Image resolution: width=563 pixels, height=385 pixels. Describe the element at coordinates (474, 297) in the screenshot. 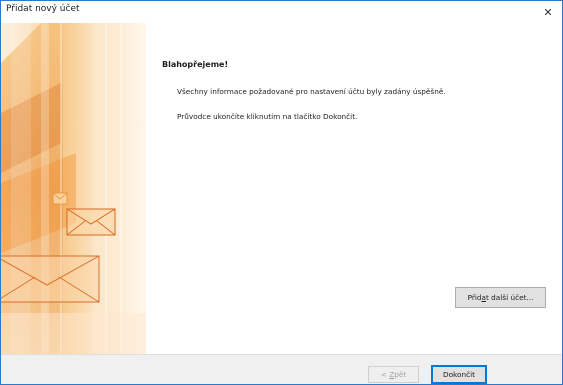

I see `add-account-label-part1: Přid` at that location.